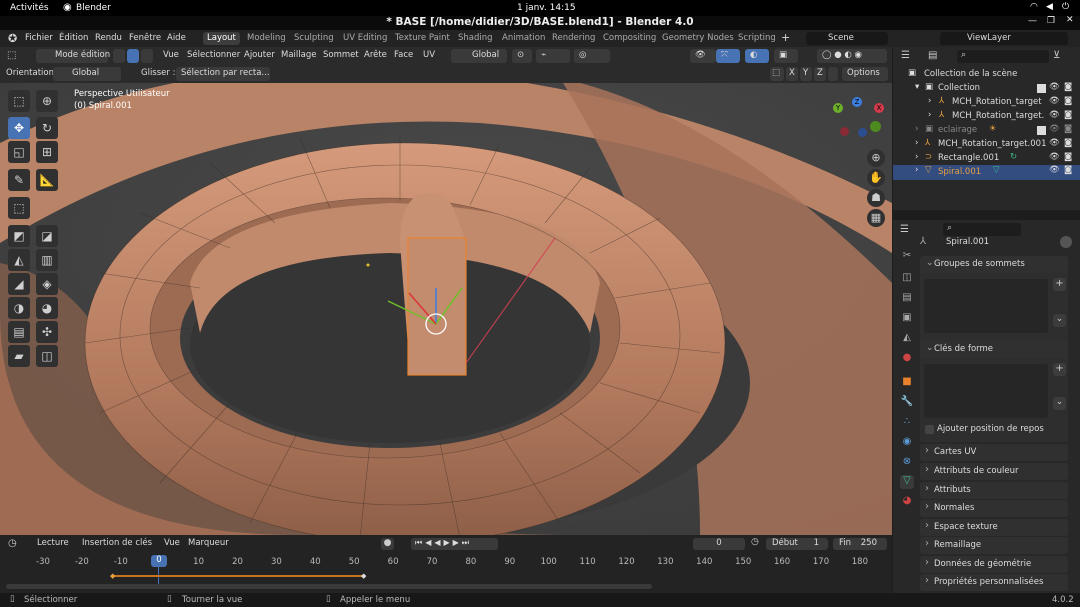 The width and height of the screenshot is (1080, 607). Describe the element at coordinates (176, 38) in the screenshot. I see `menu-help: Aide` at that location.